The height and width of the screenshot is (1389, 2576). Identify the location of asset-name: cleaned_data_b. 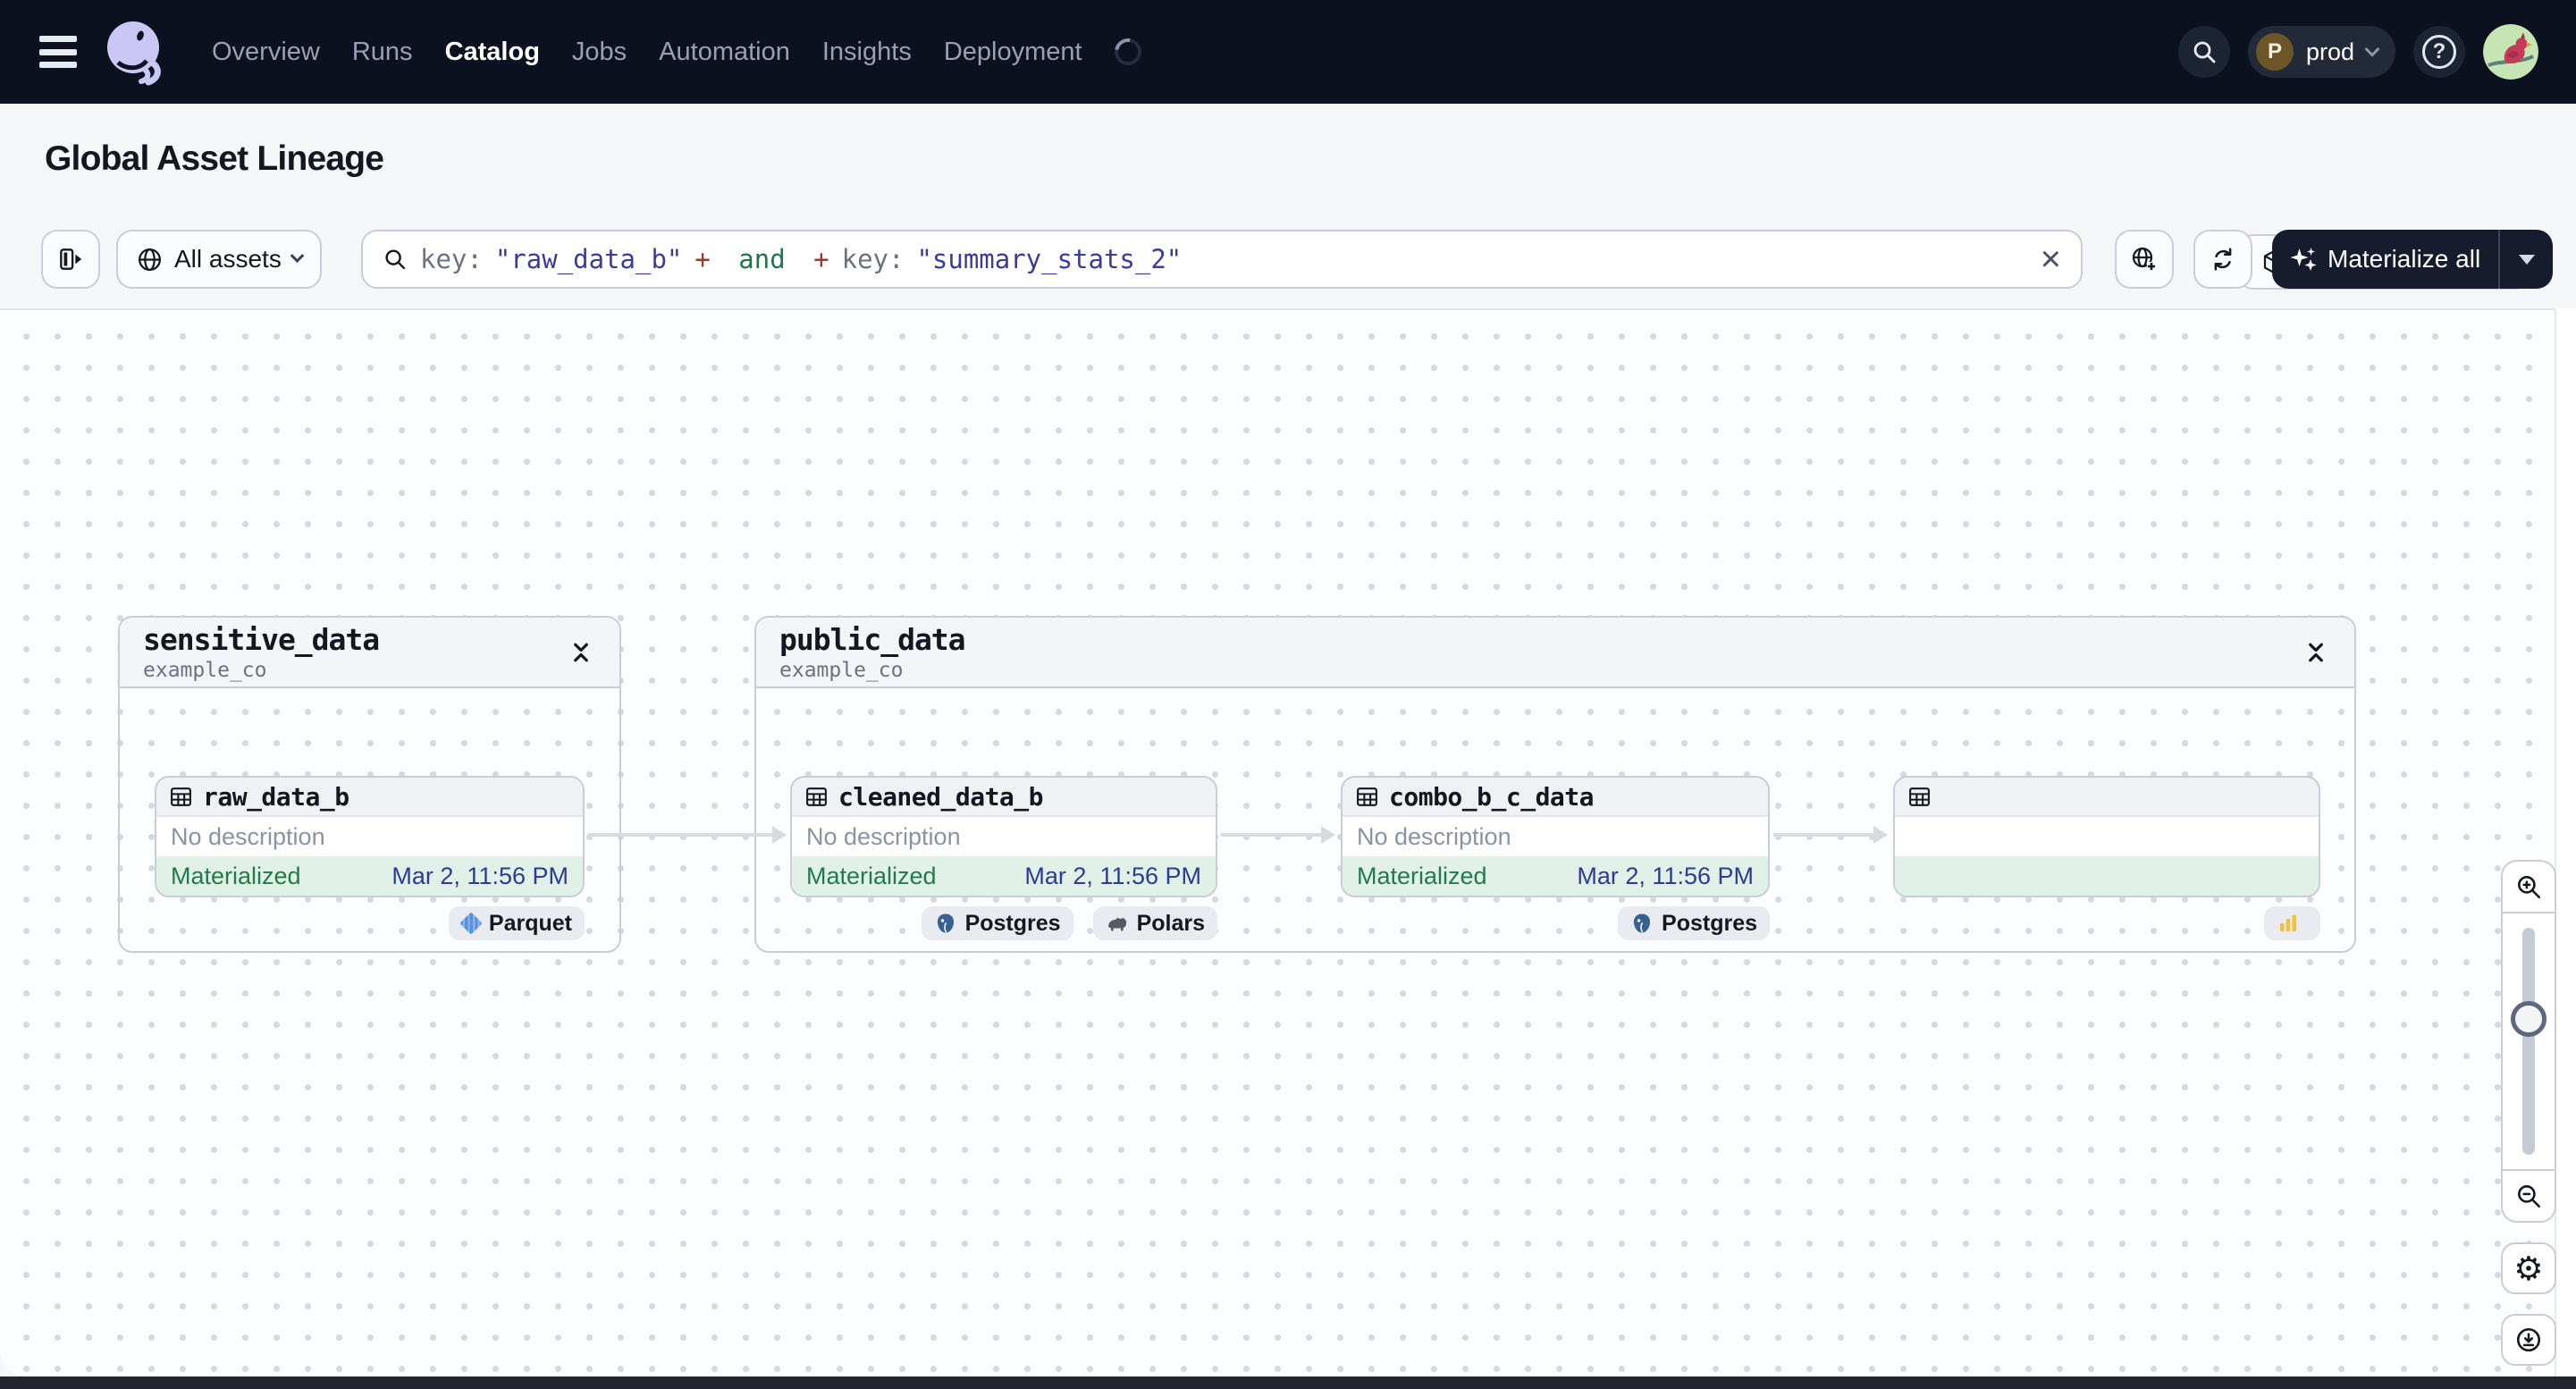
(941, 796).